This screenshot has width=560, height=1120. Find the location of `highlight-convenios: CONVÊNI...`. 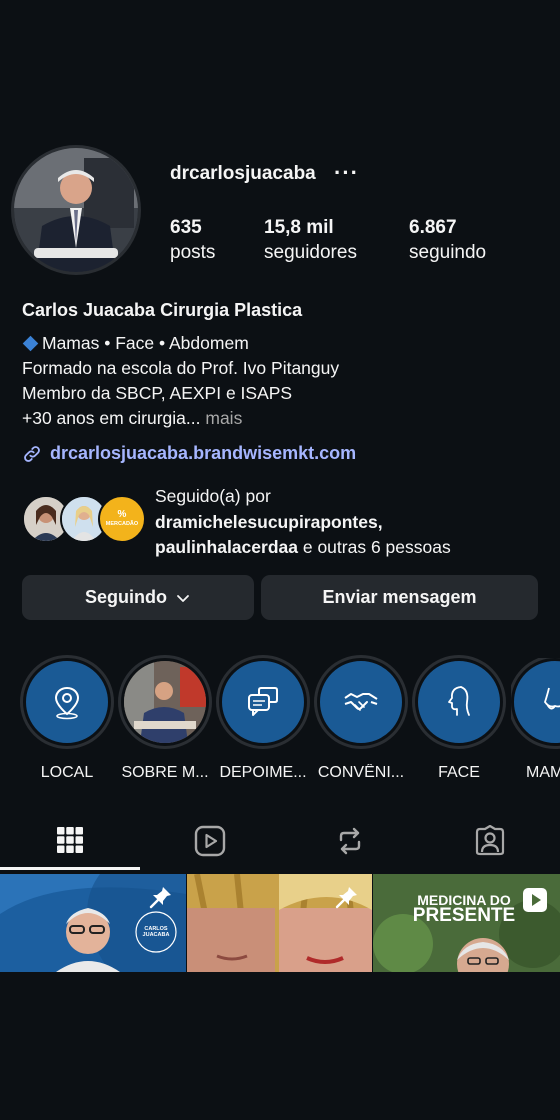

highlight-convenios: CONVÊNI... is located at coordinates (361, 720).